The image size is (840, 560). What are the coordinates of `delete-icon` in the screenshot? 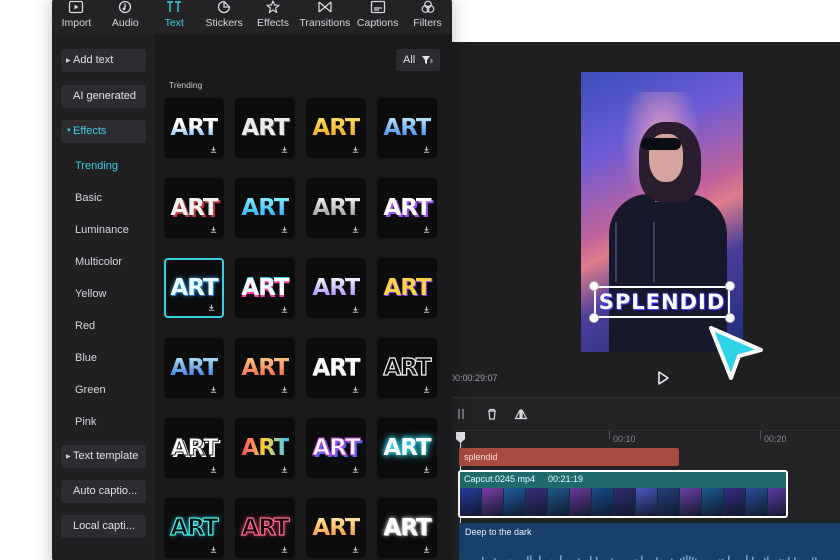 It's located at (492, 414).